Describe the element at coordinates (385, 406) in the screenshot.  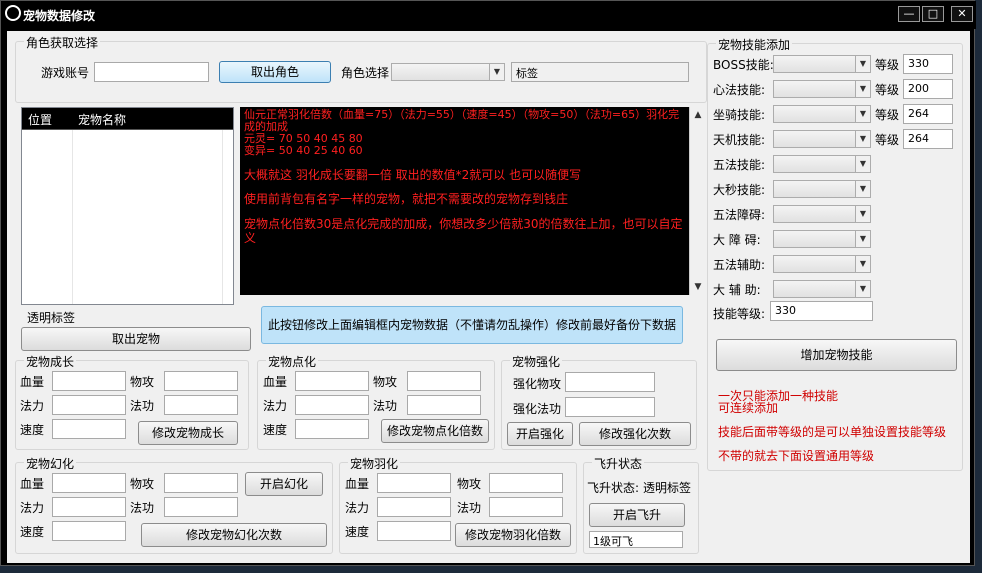
I see `dianhua-matk-label: 法功` at that location.